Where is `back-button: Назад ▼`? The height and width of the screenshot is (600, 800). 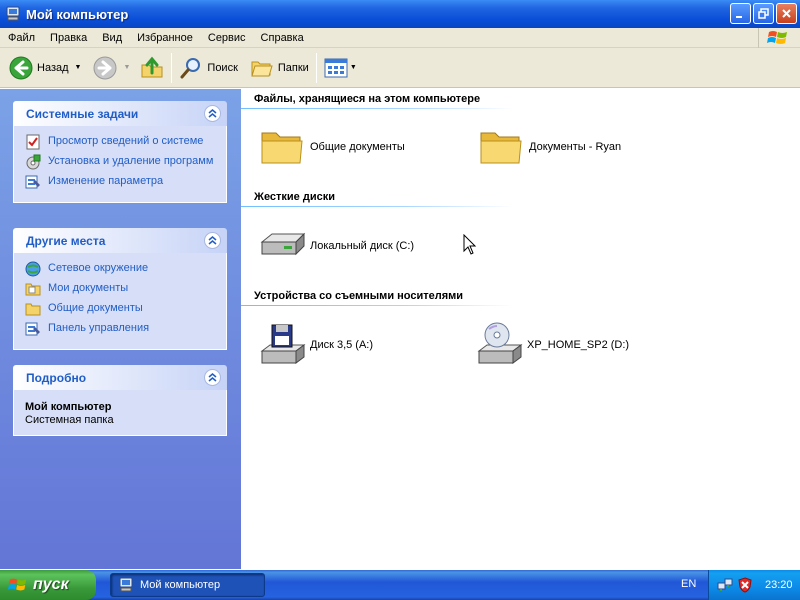
back-button: Назад ▼ is located at coordinates (45, 68).